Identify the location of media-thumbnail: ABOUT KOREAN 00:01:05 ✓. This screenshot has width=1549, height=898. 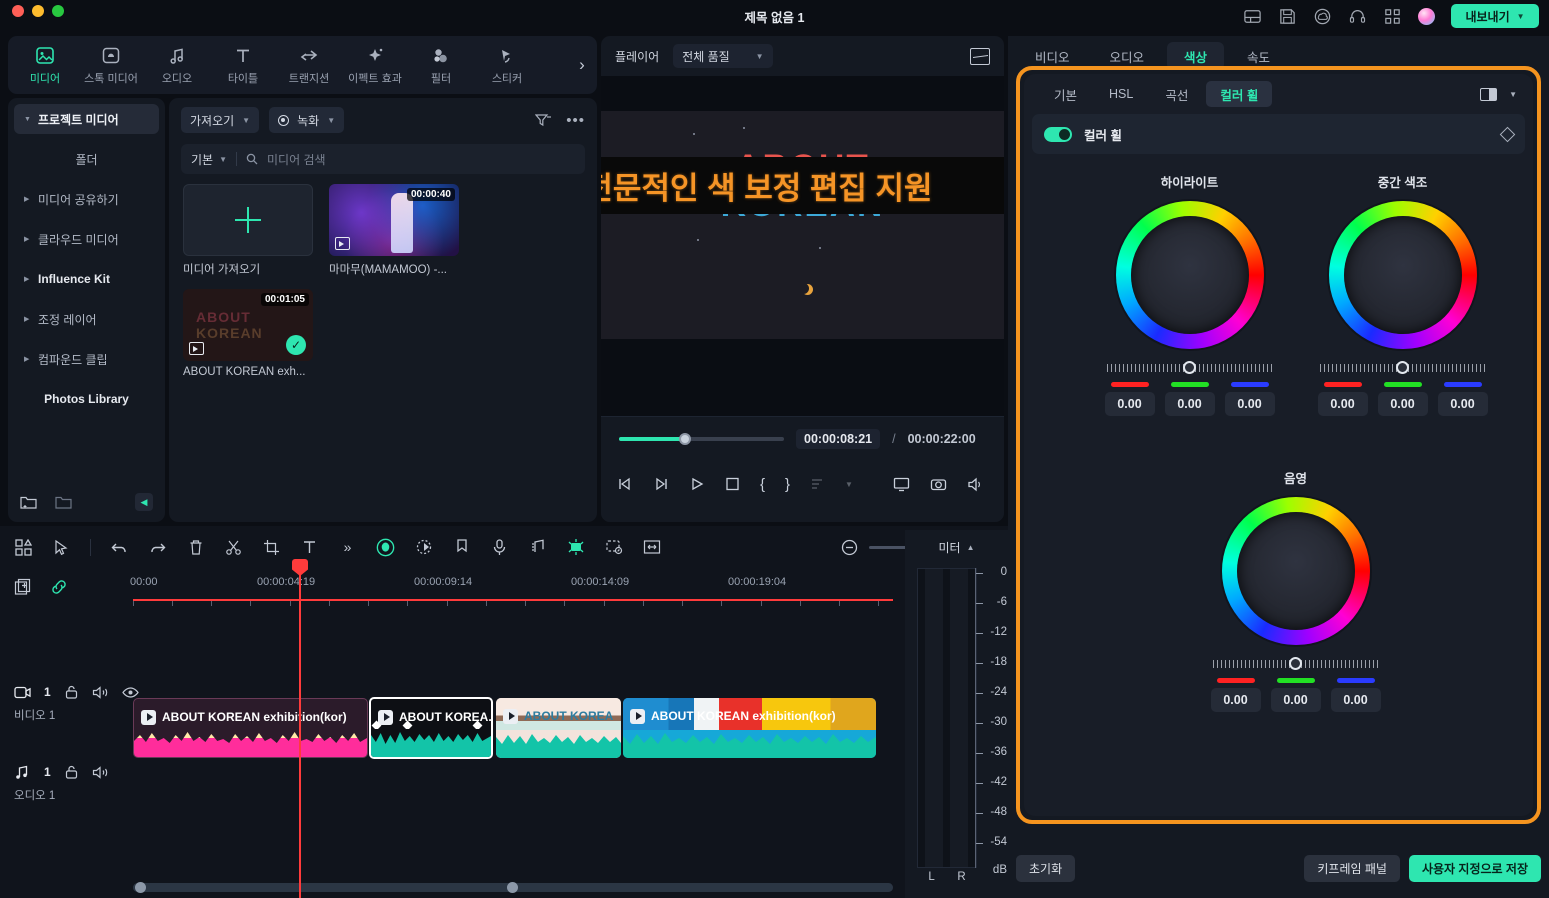
(248, 325).